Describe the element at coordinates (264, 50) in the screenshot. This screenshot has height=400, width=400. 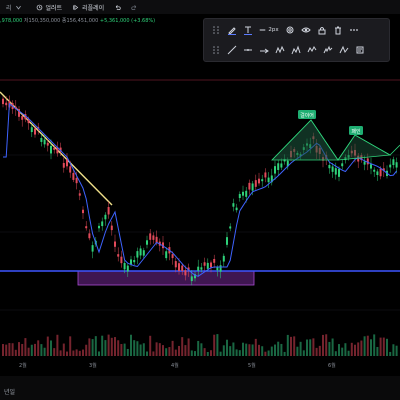
I see `tool-ray` at that location.